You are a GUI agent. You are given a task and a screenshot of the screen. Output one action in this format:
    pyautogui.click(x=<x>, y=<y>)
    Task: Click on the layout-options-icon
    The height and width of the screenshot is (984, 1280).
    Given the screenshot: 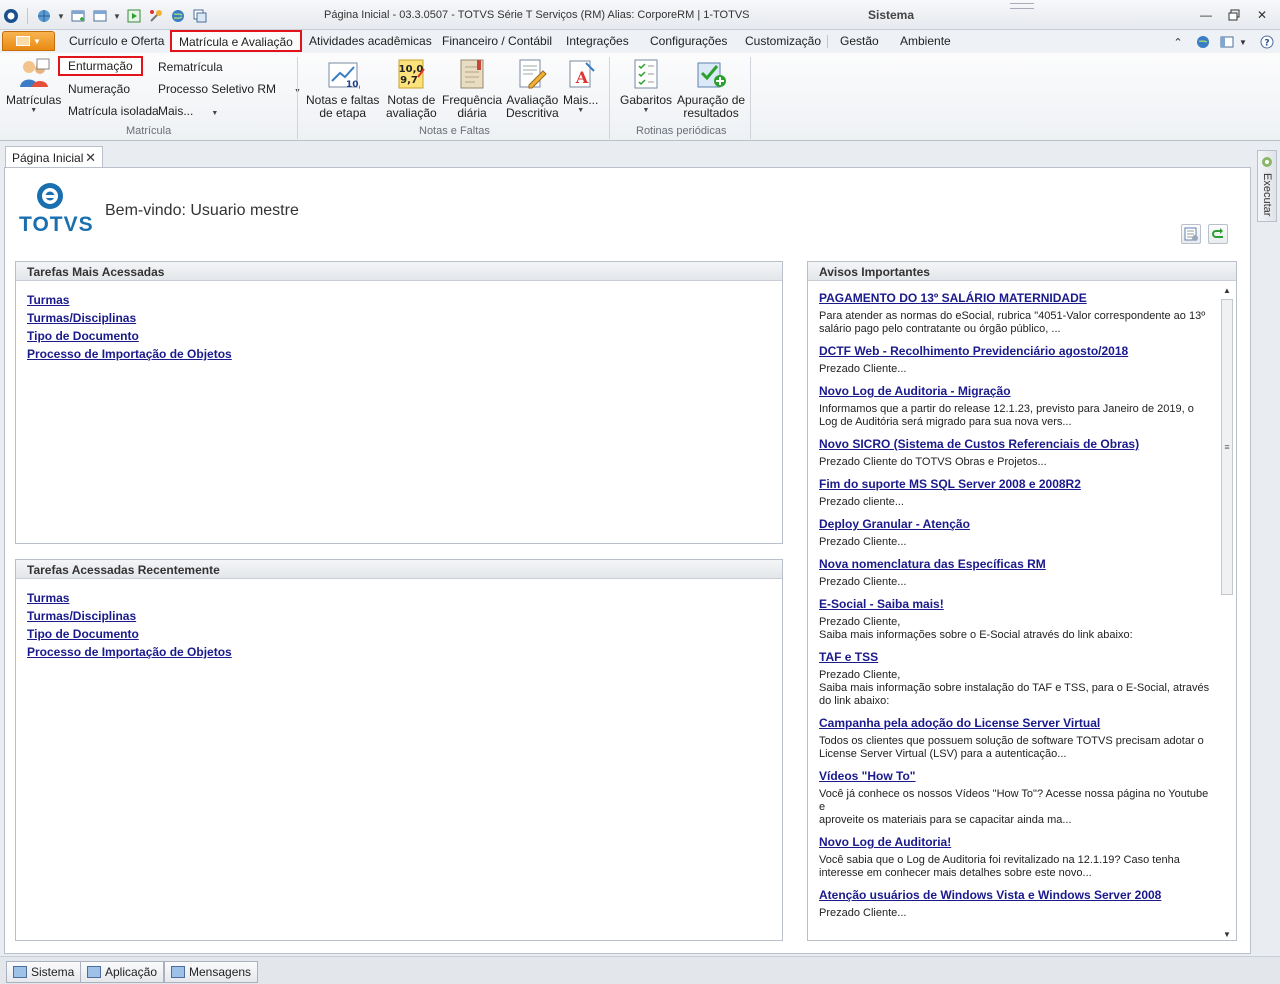 What is the action you would take?
    pyautogui.click(x=1227, y=42)
    